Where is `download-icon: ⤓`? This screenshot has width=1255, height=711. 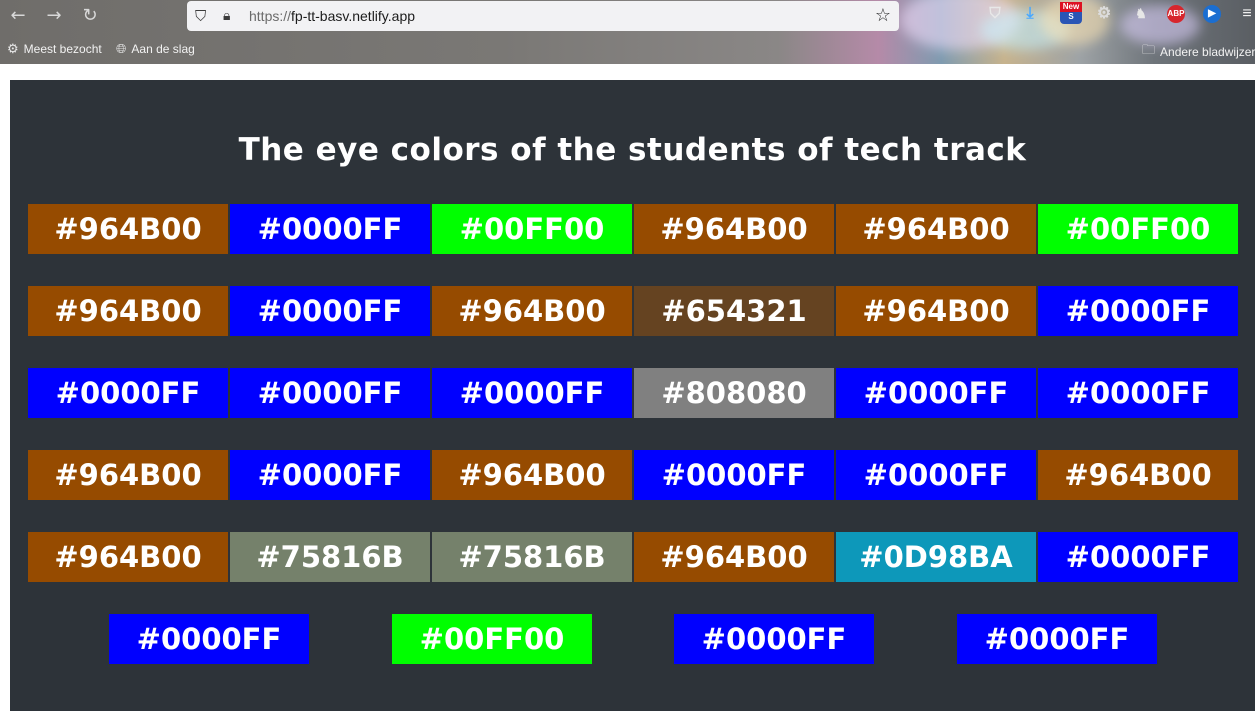
download-icon: ⤓ is located at coordinates (1030, 14).